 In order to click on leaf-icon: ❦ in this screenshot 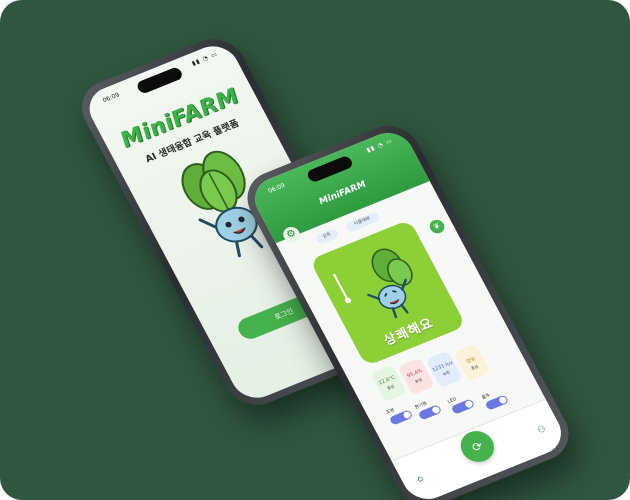, I will do `click(437, 226)`.